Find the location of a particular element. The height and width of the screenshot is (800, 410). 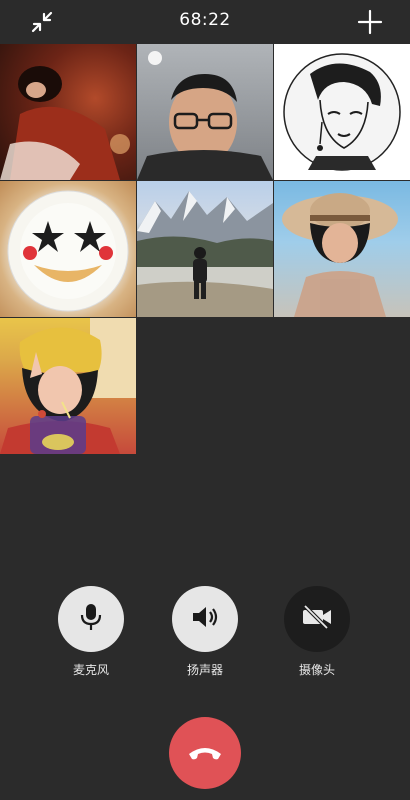

speaker-control: 扬声器 is located at coordinates (205, 632).